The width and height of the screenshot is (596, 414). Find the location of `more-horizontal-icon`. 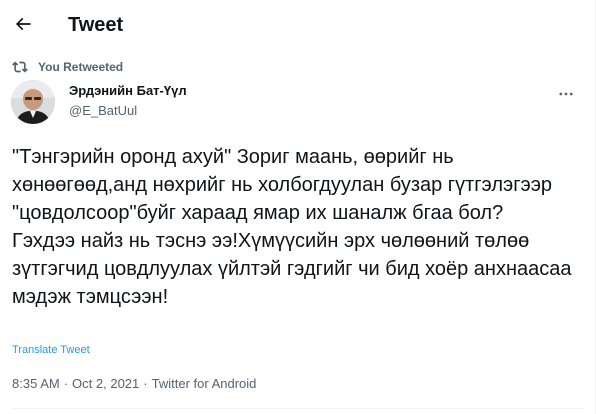

more-horizontal-icon is located at coordinates (566, 94).